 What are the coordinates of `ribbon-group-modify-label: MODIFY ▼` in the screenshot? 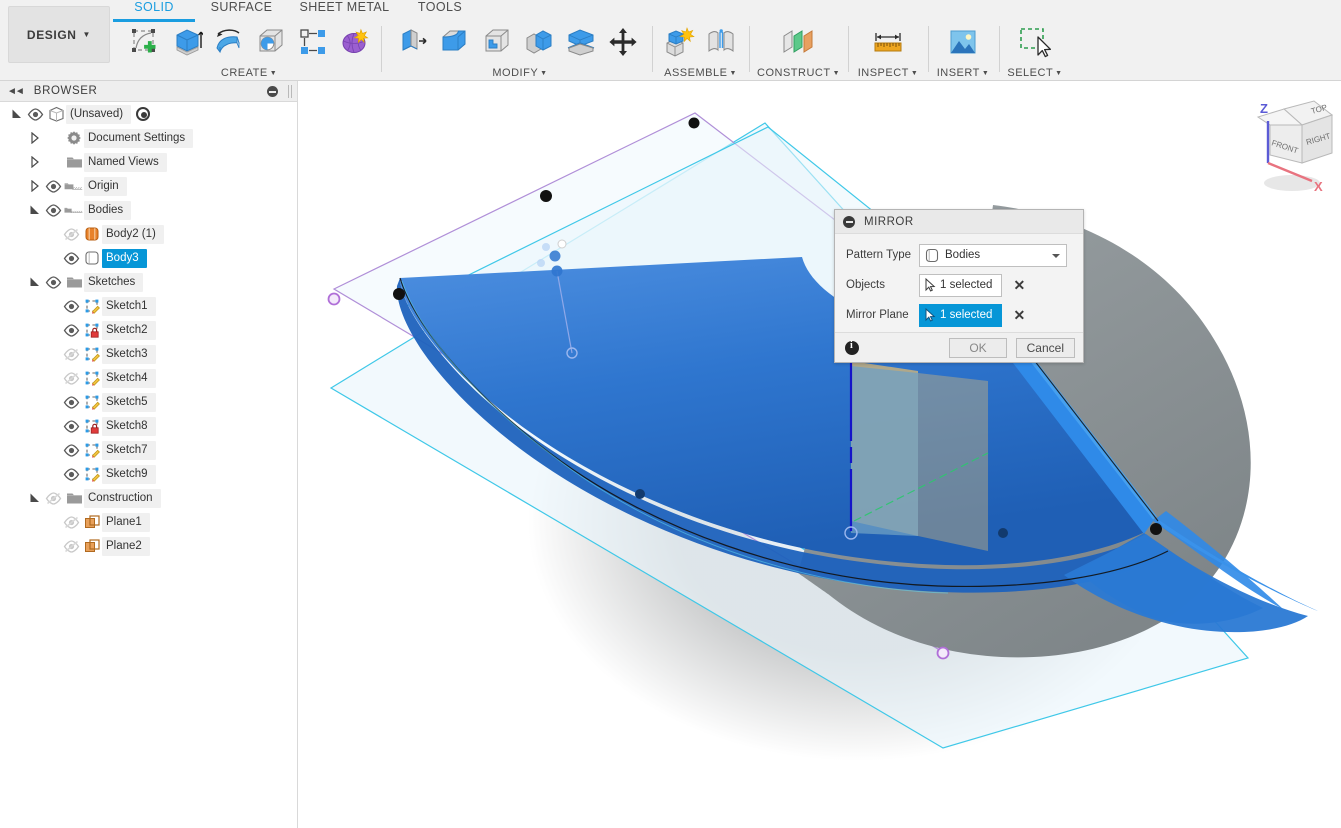 It's located at (520, 73).